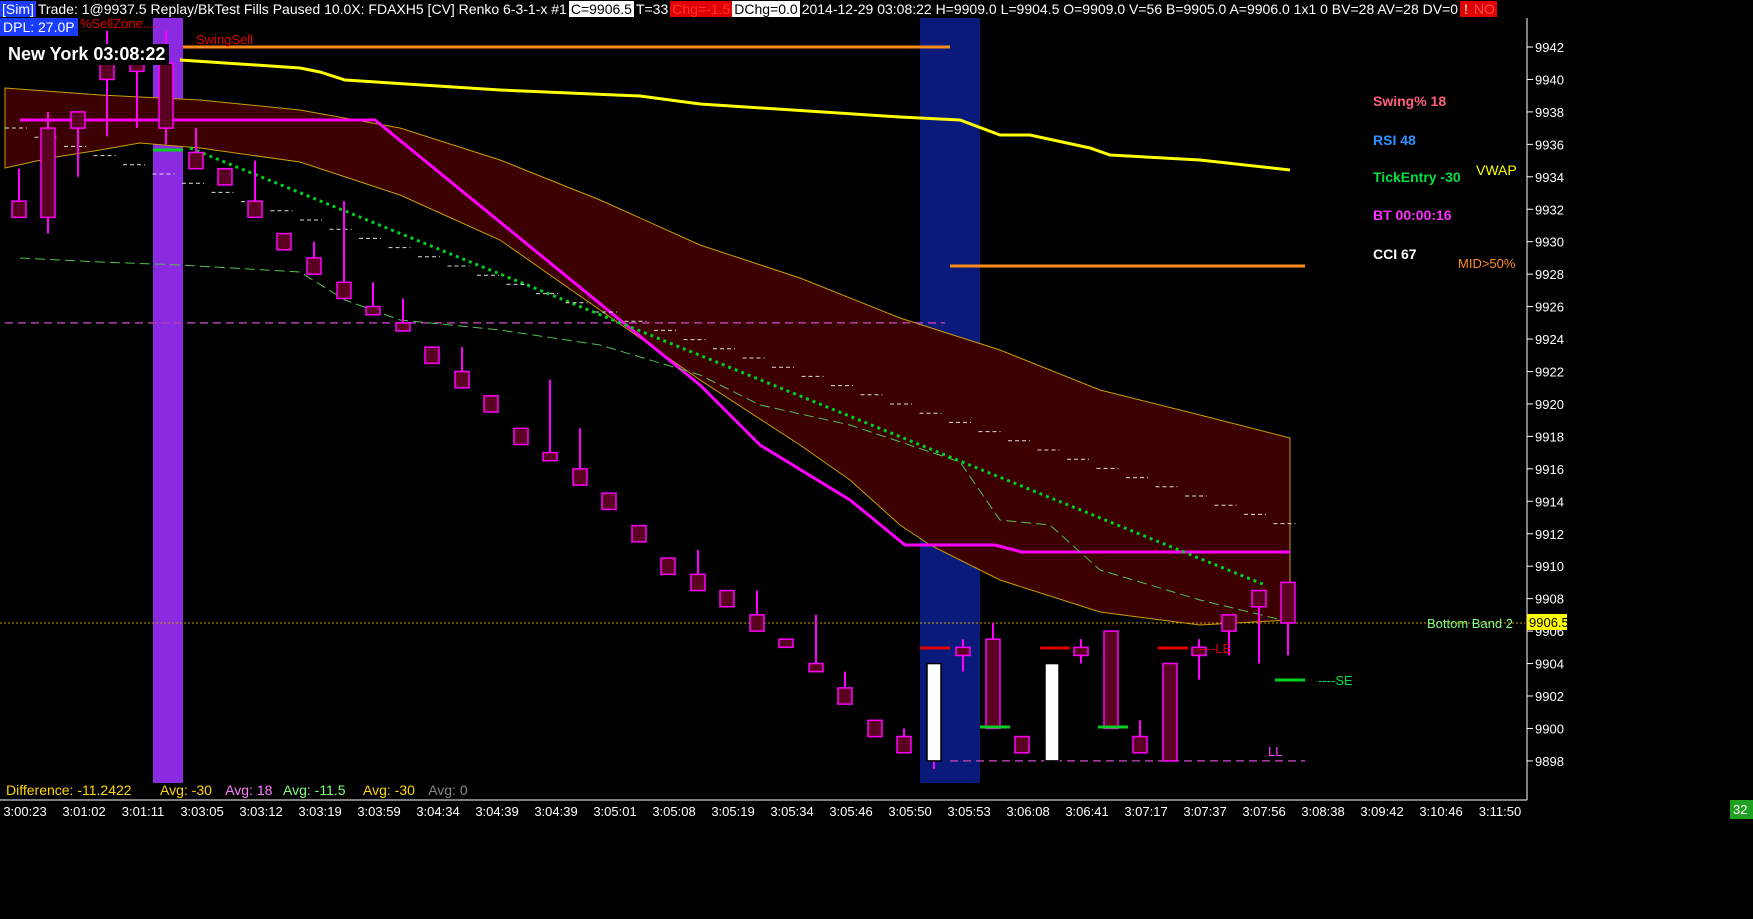 Image resolution: width=1753 pixels, height=919 pixels. Describe the element at coordinates (1549, 144) in the screenshot. I see `price-tick-label: 9936` at that location.